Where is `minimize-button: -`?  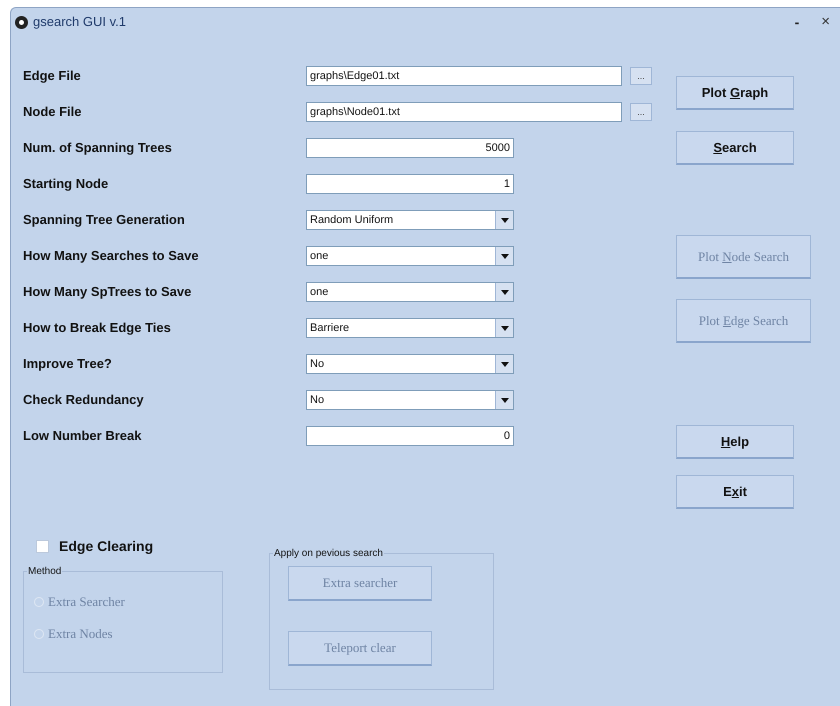
minimize-button: - is located at coordinates (797, 22).